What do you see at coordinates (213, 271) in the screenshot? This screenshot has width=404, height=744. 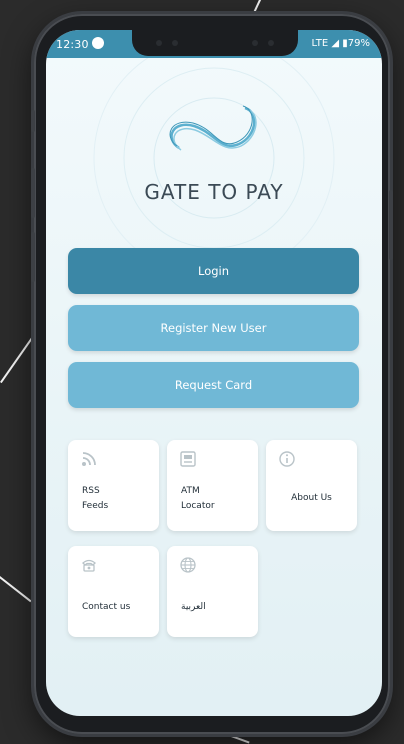 I see `login-button: Login` at bounding box center [213, 271].